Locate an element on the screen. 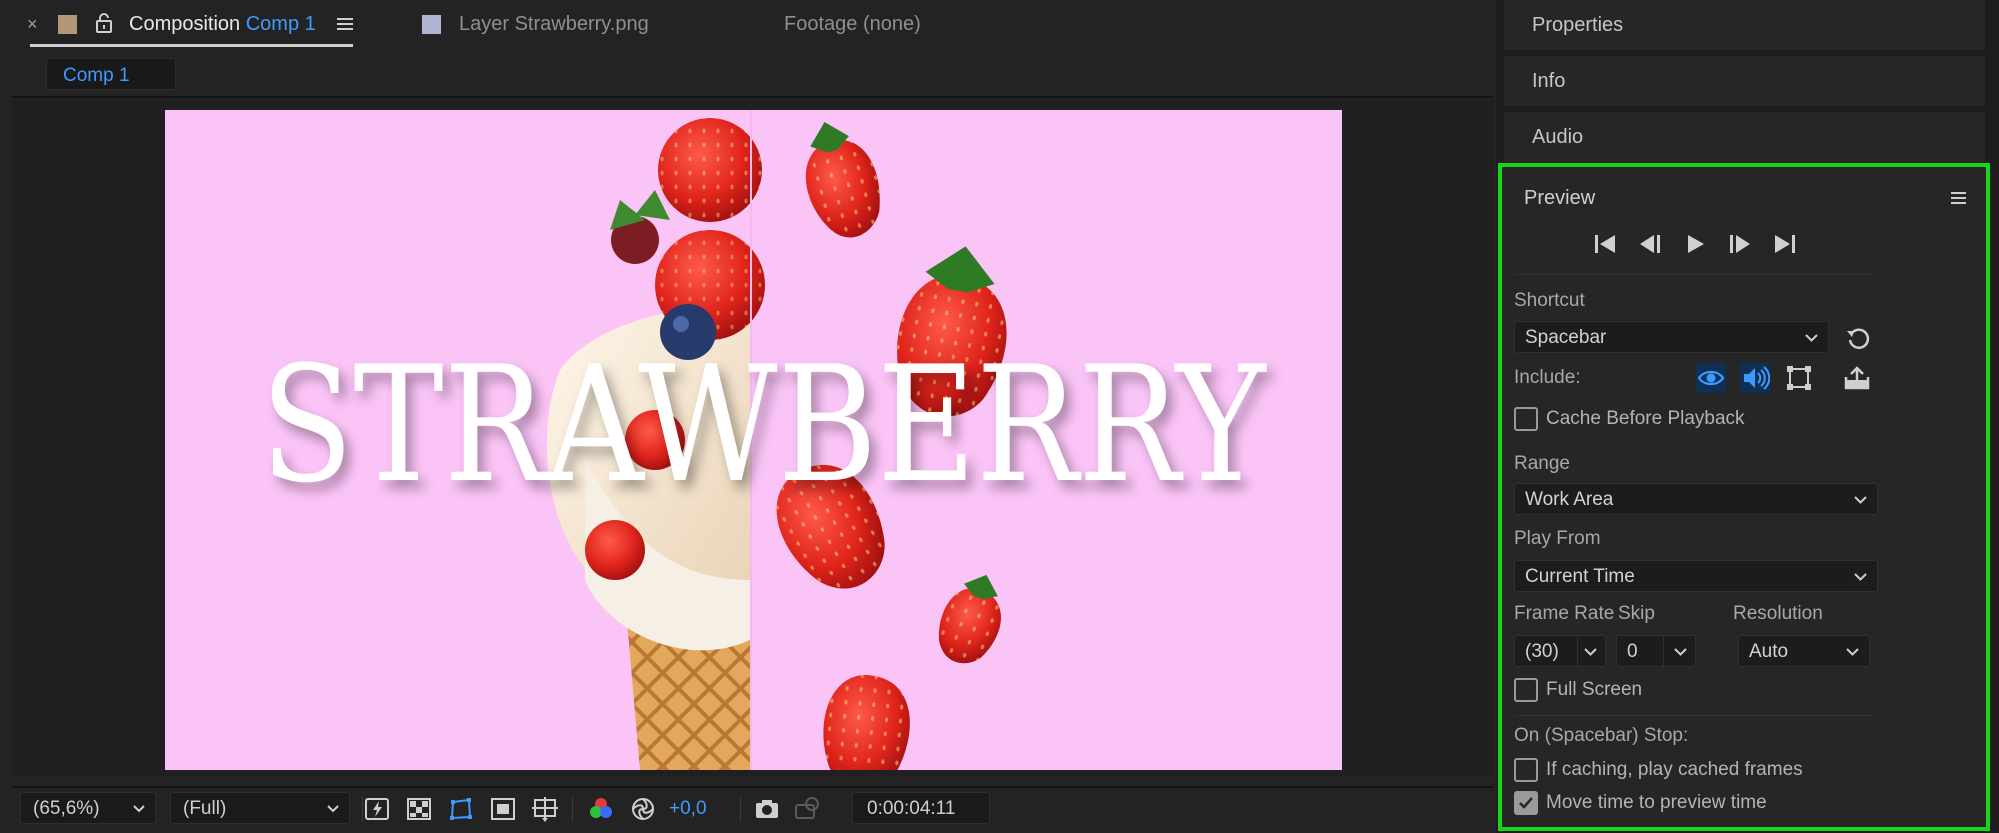 This screenshot has width=1999, height=833. comp-breadcrumb-button: Comp 1 is located at coordinates (111, 74).